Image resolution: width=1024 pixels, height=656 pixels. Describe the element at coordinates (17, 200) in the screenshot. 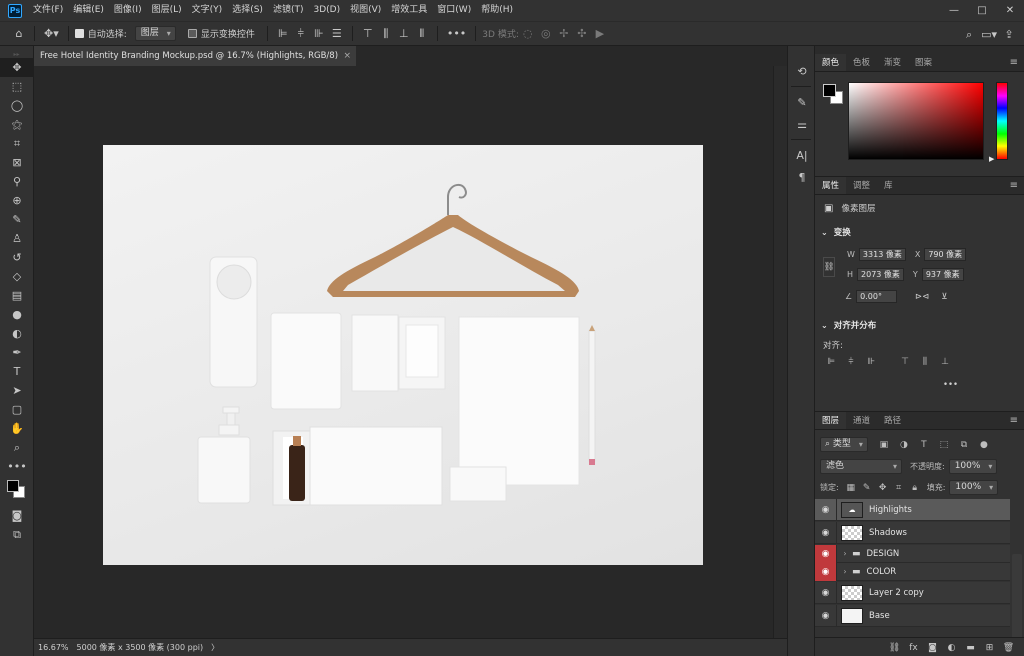

I see `healing-brush-tool-icon: ⊕` at that location.